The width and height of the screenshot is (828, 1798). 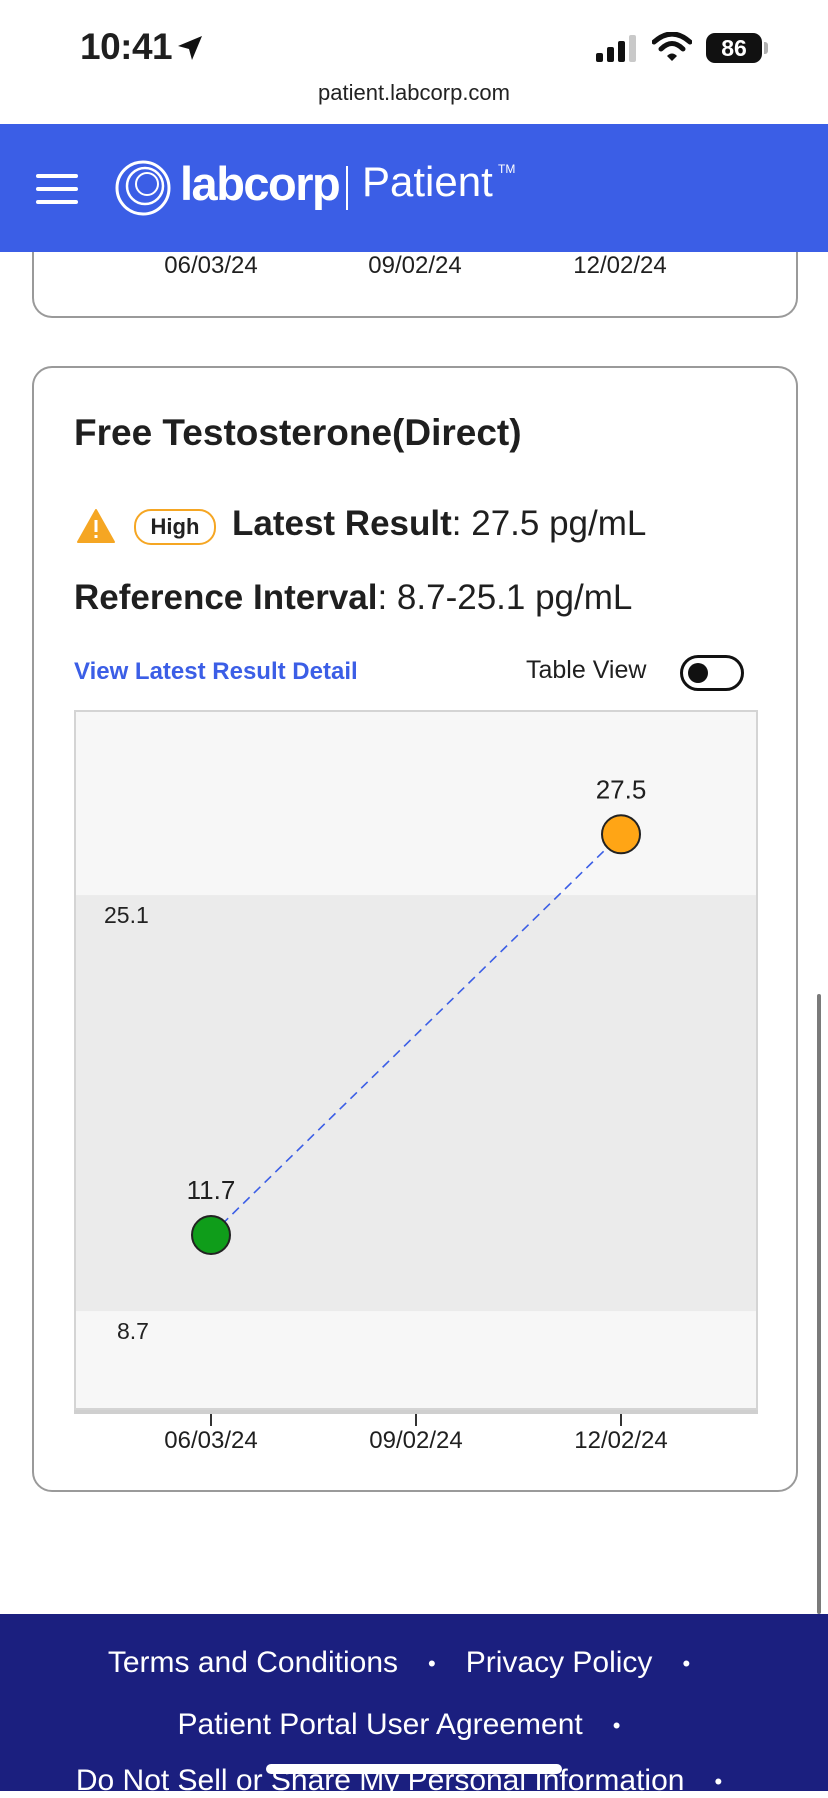 I want to click on footer-row: Patient Portal User Agreement •, so click(x=414, y=1725).